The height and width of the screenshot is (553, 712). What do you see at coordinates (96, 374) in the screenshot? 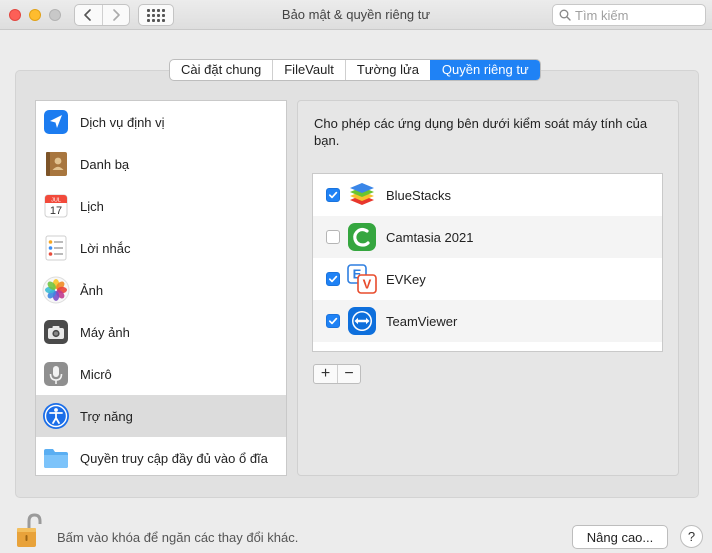
I see `sidebar-item-label: Micrô` at bounding box center [96, 374].